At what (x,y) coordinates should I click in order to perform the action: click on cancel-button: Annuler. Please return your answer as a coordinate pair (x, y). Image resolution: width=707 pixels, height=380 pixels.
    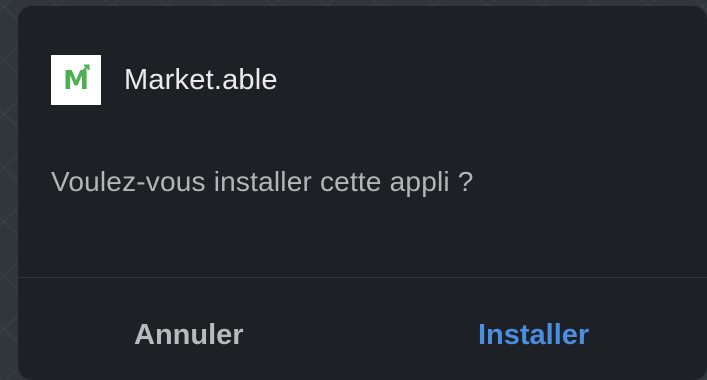
    Looking at the image, I should click on (189, 335).